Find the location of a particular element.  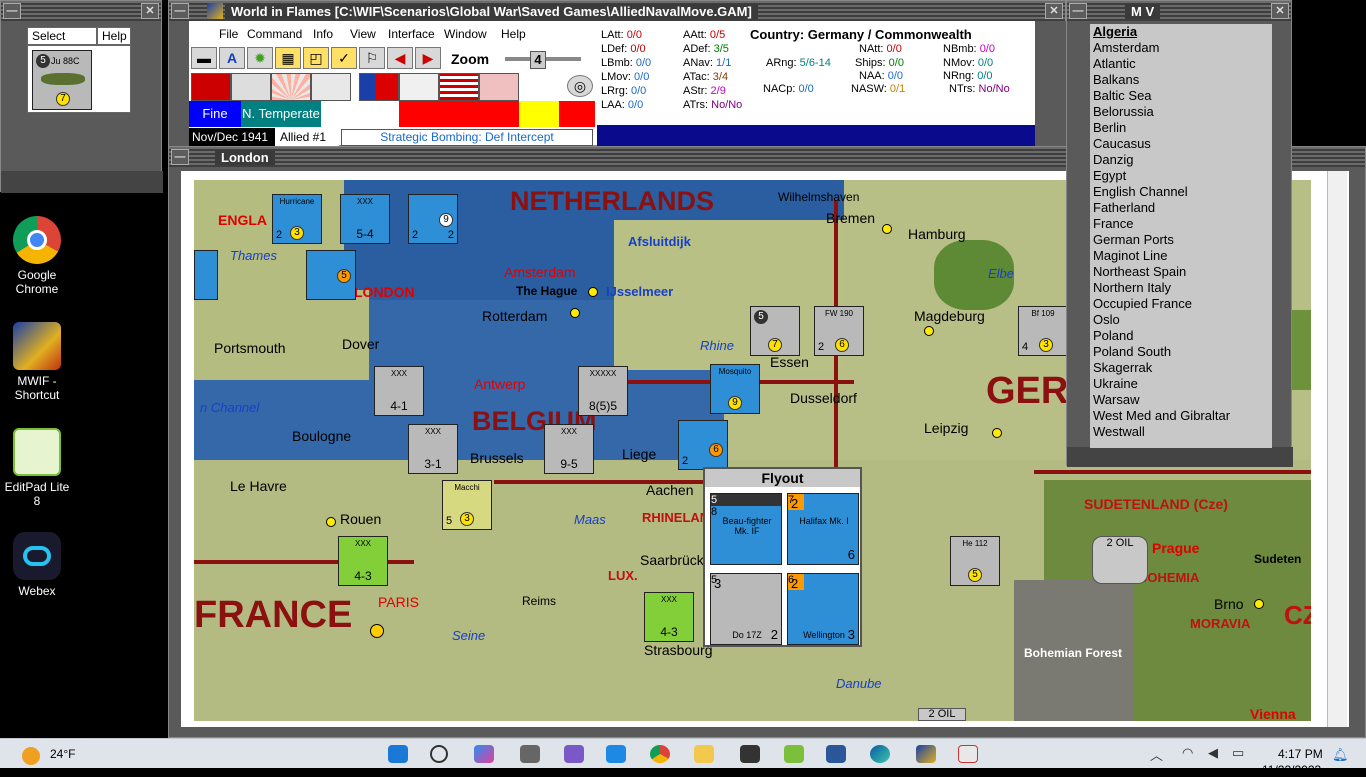

mv-list-item: Poland is located at coordinates (1181, 336).